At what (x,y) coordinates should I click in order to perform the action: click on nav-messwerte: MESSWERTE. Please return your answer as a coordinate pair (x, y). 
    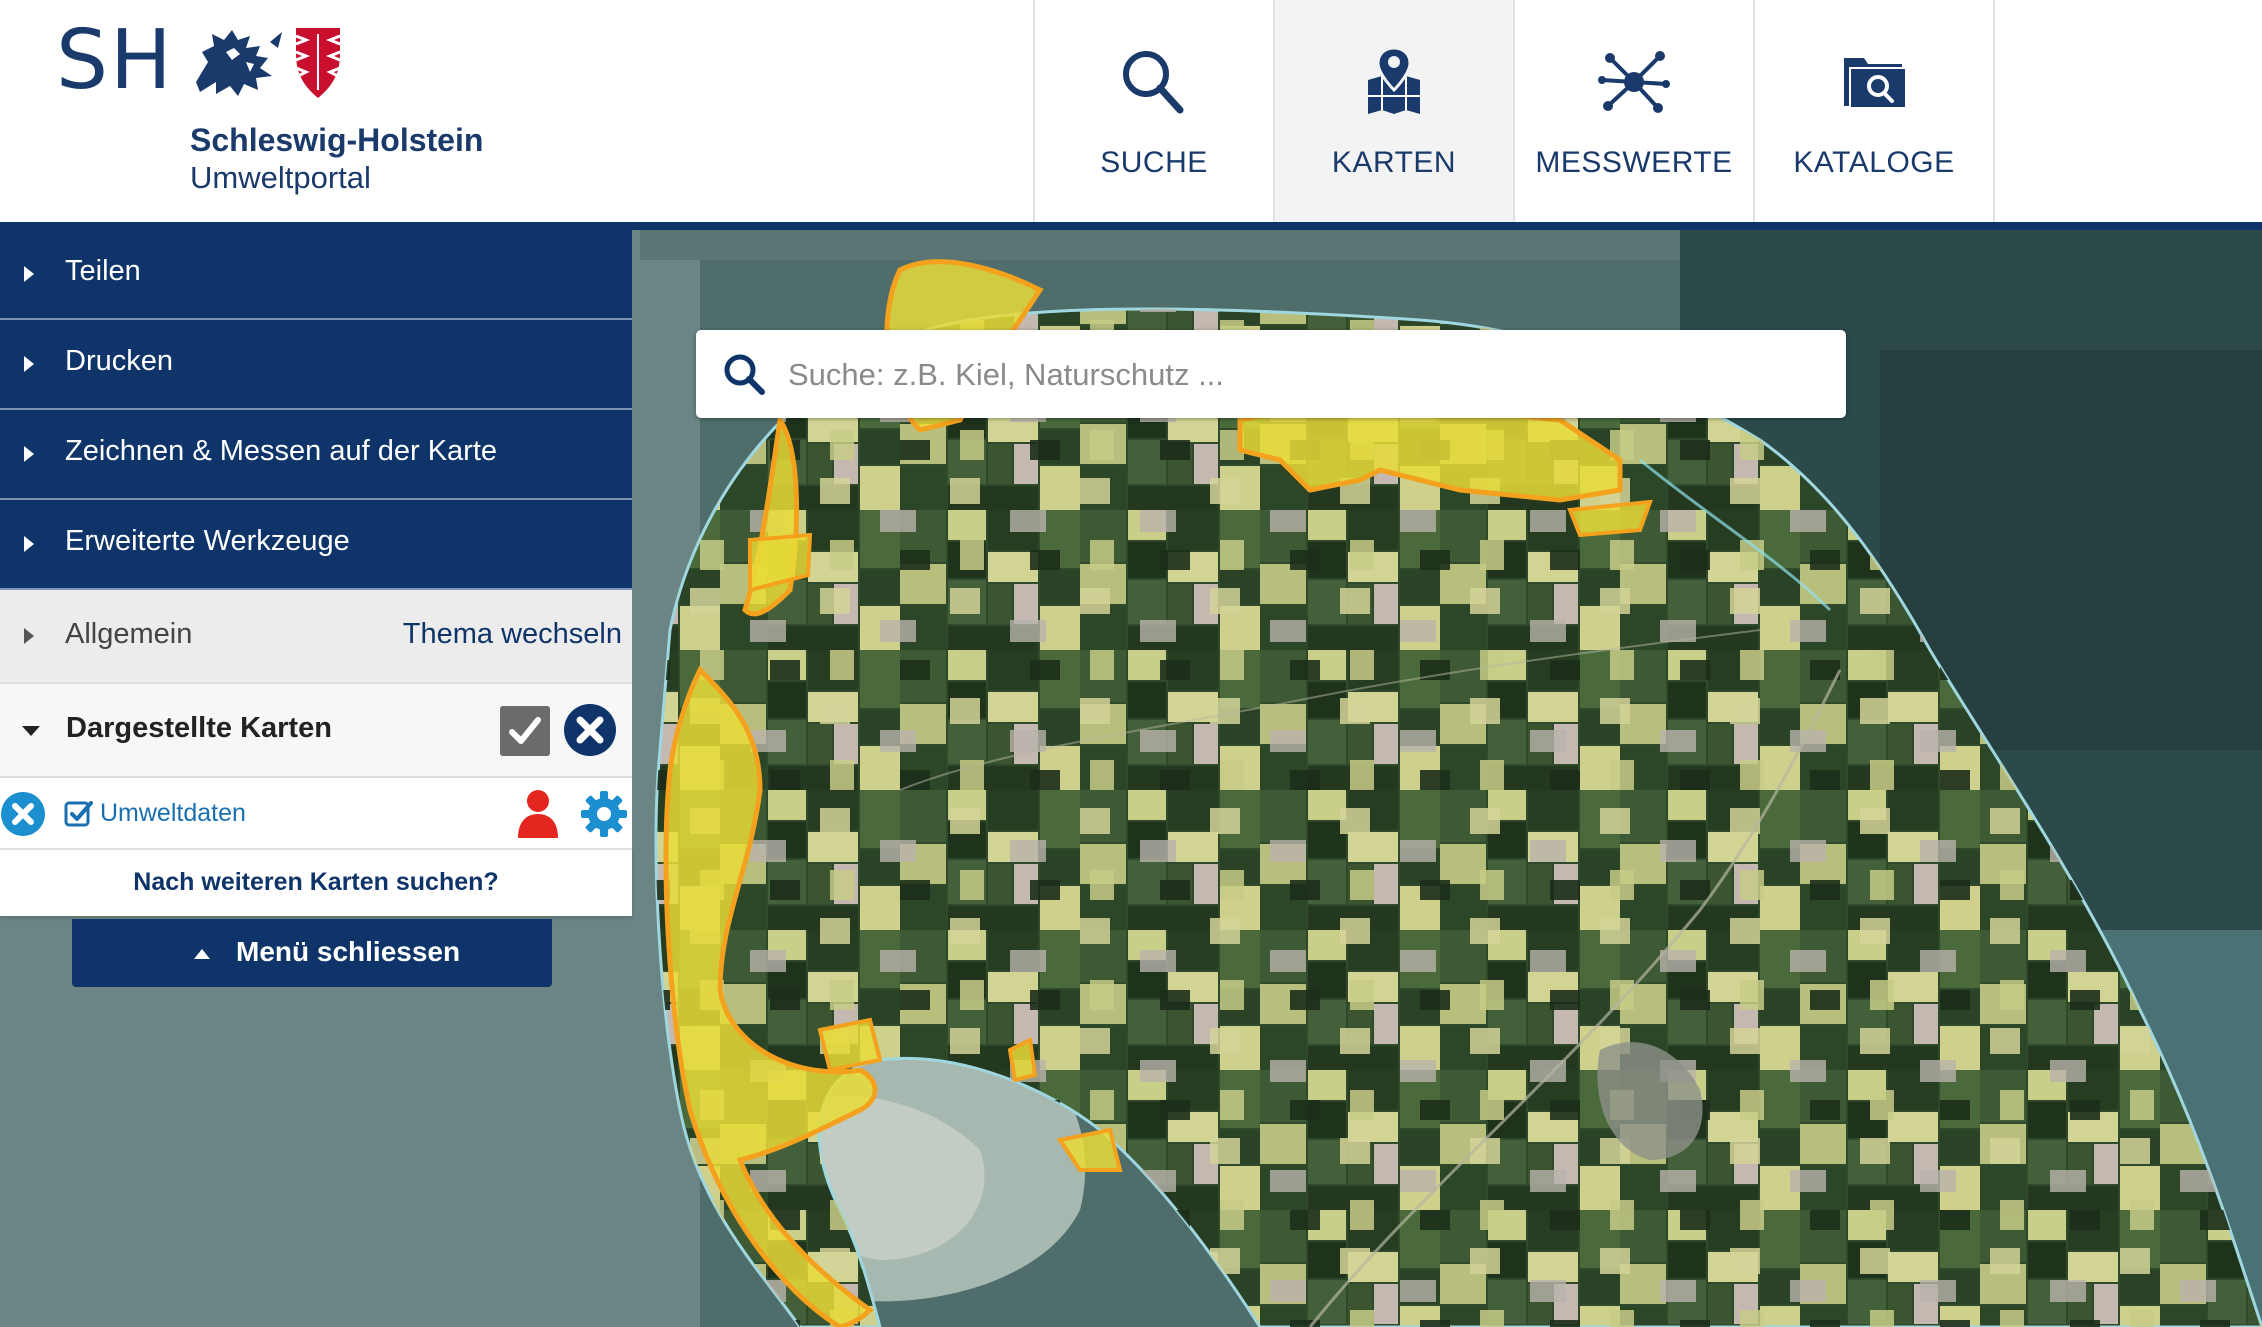
    Looking at the image, I should click on (1635, 111).